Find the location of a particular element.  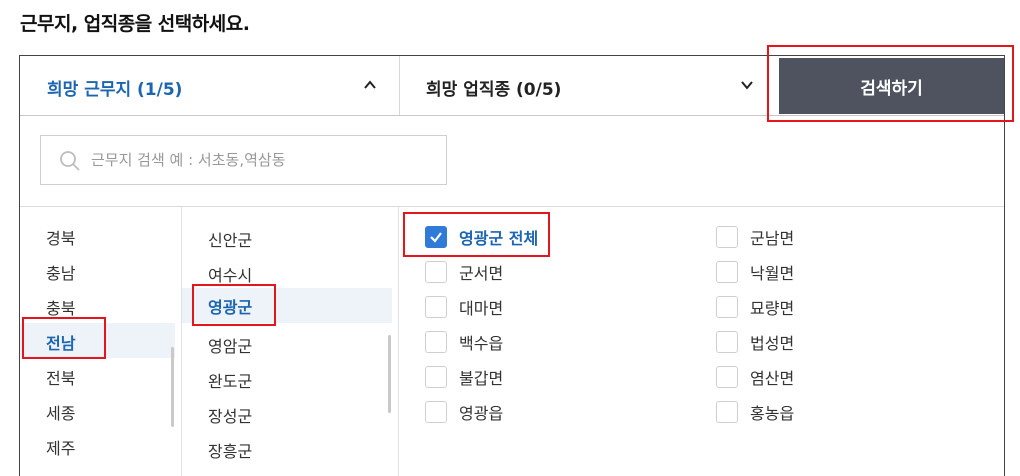

province-label: 전북 is located at coordinates (61, 378).